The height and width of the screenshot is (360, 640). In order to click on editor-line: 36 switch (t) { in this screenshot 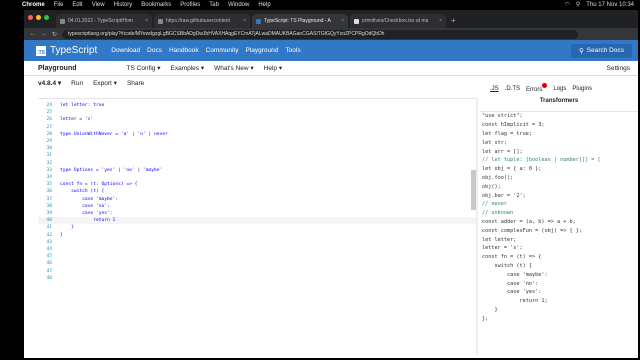, I will do `click(257, 191)`.